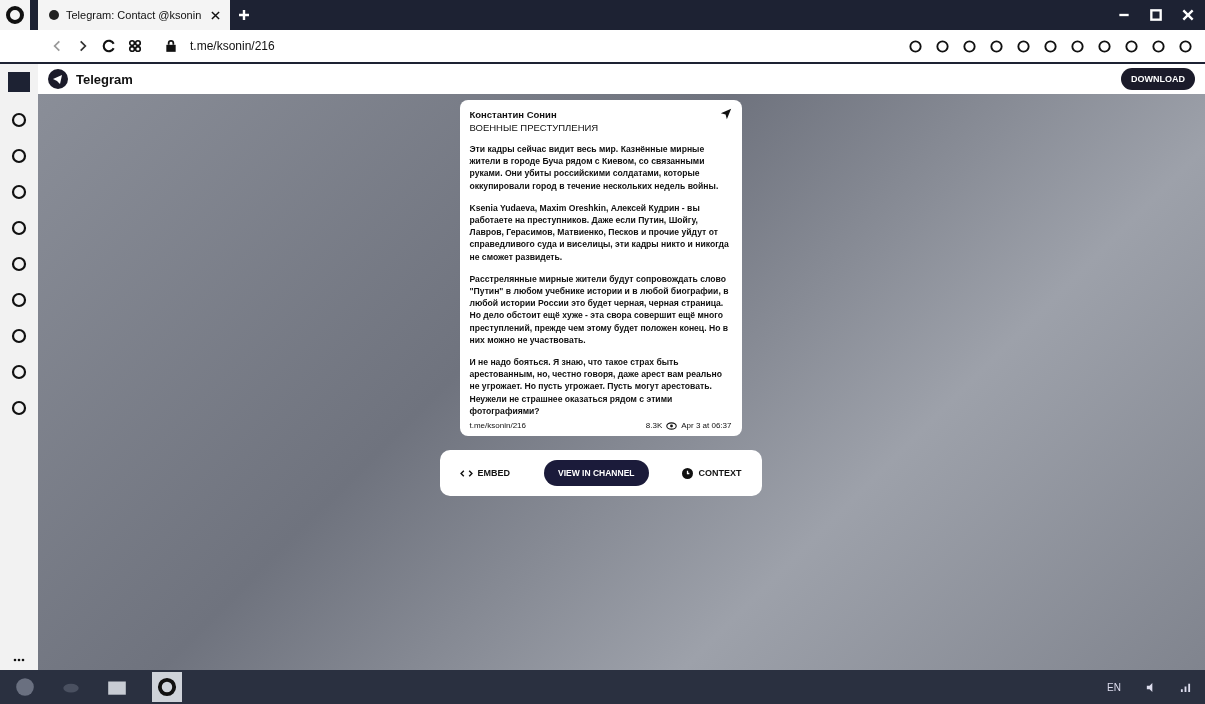  Describe the element at coordinates (672, 425) in the screenshot. I see `eye-icon` at that location.